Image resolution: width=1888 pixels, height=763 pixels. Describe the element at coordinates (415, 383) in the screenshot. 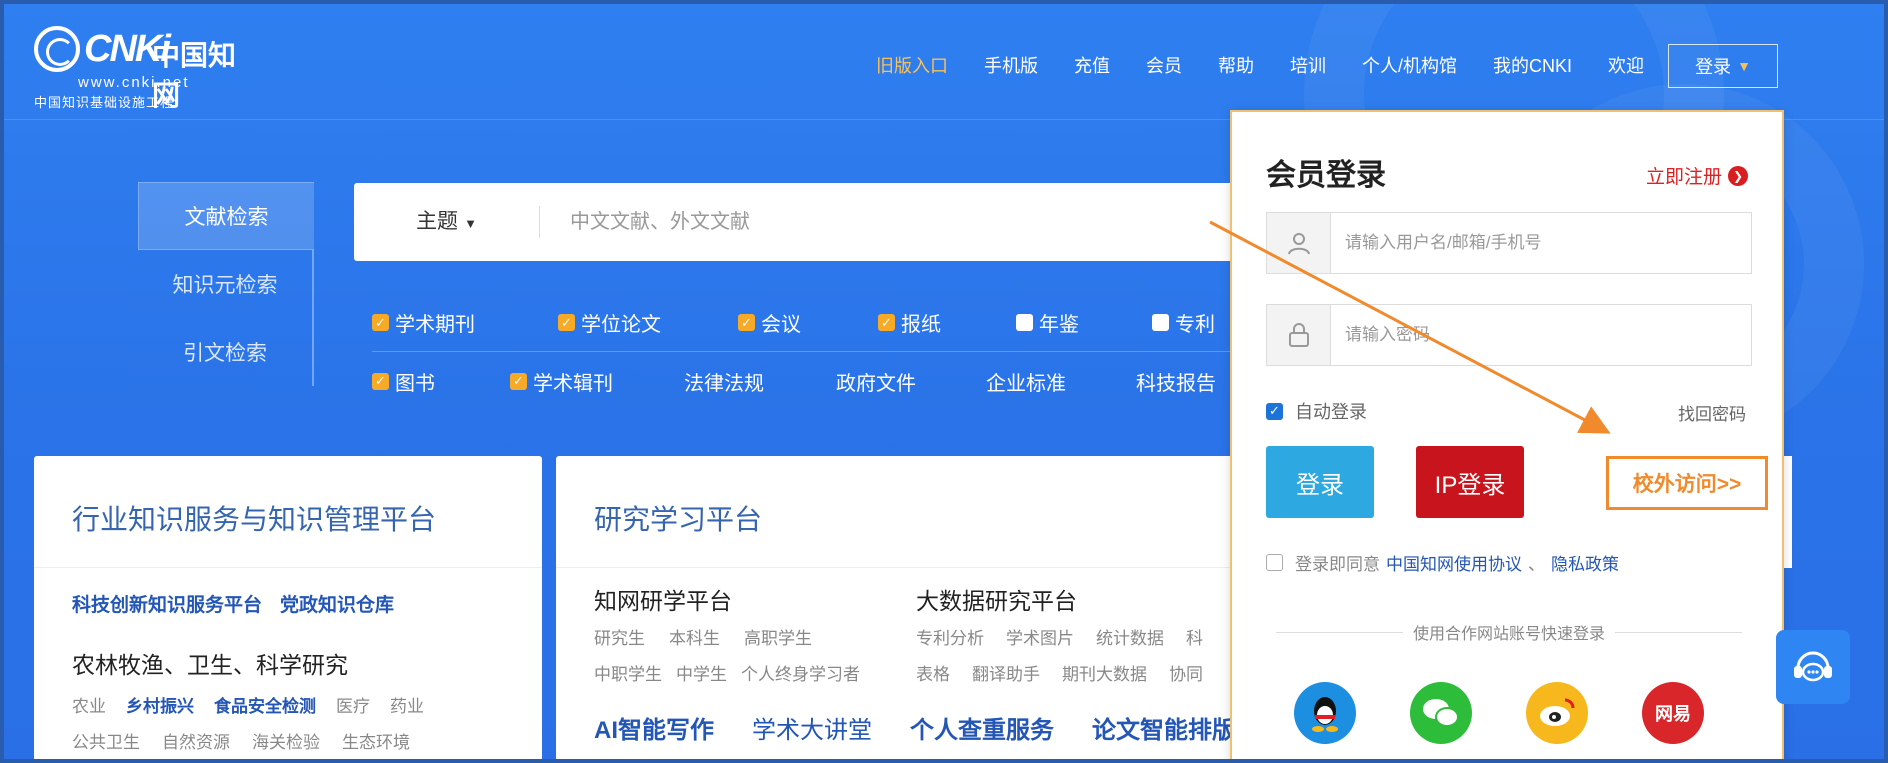

I see `filter-label: 图书` at that location.